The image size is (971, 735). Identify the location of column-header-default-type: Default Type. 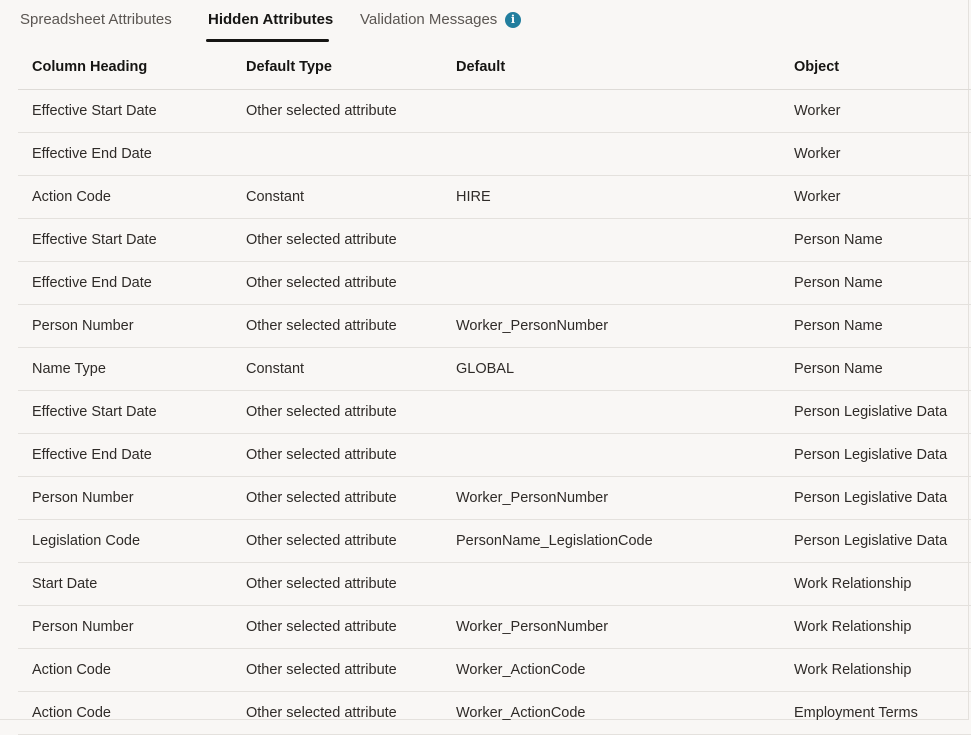
(337, 67).